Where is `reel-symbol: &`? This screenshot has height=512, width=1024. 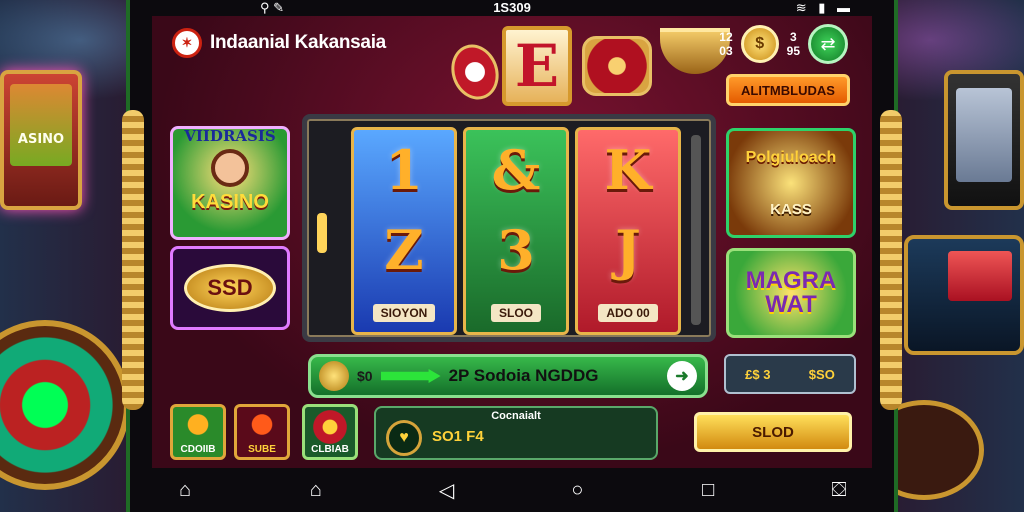 reel-symbol: & is located at coordinates (516, 170).